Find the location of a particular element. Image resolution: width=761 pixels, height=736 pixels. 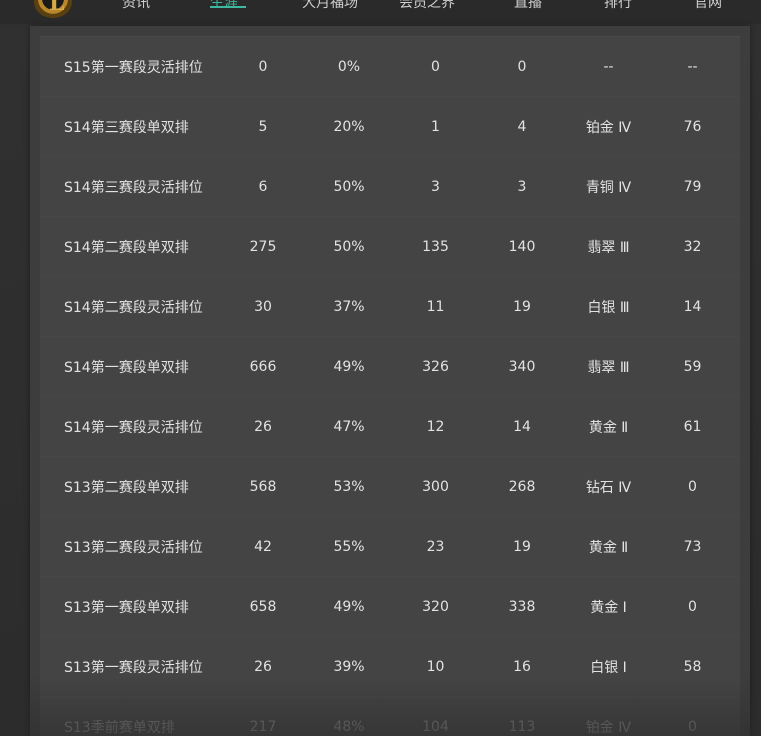

season-name-cell: S14第三赛段灵活排位 is located at coordinates (133, 186).